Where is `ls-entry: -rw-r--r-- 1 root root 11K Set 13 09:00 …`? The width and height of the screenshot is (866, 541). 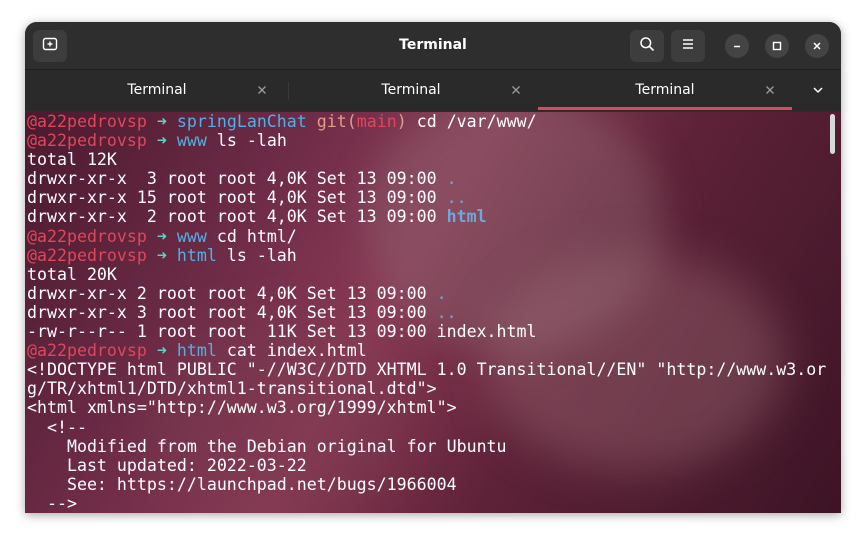
ls-entry: -rw-r--r-- 1 root root 11K Set 13 09:00 … is located at coordinates (426, 331).